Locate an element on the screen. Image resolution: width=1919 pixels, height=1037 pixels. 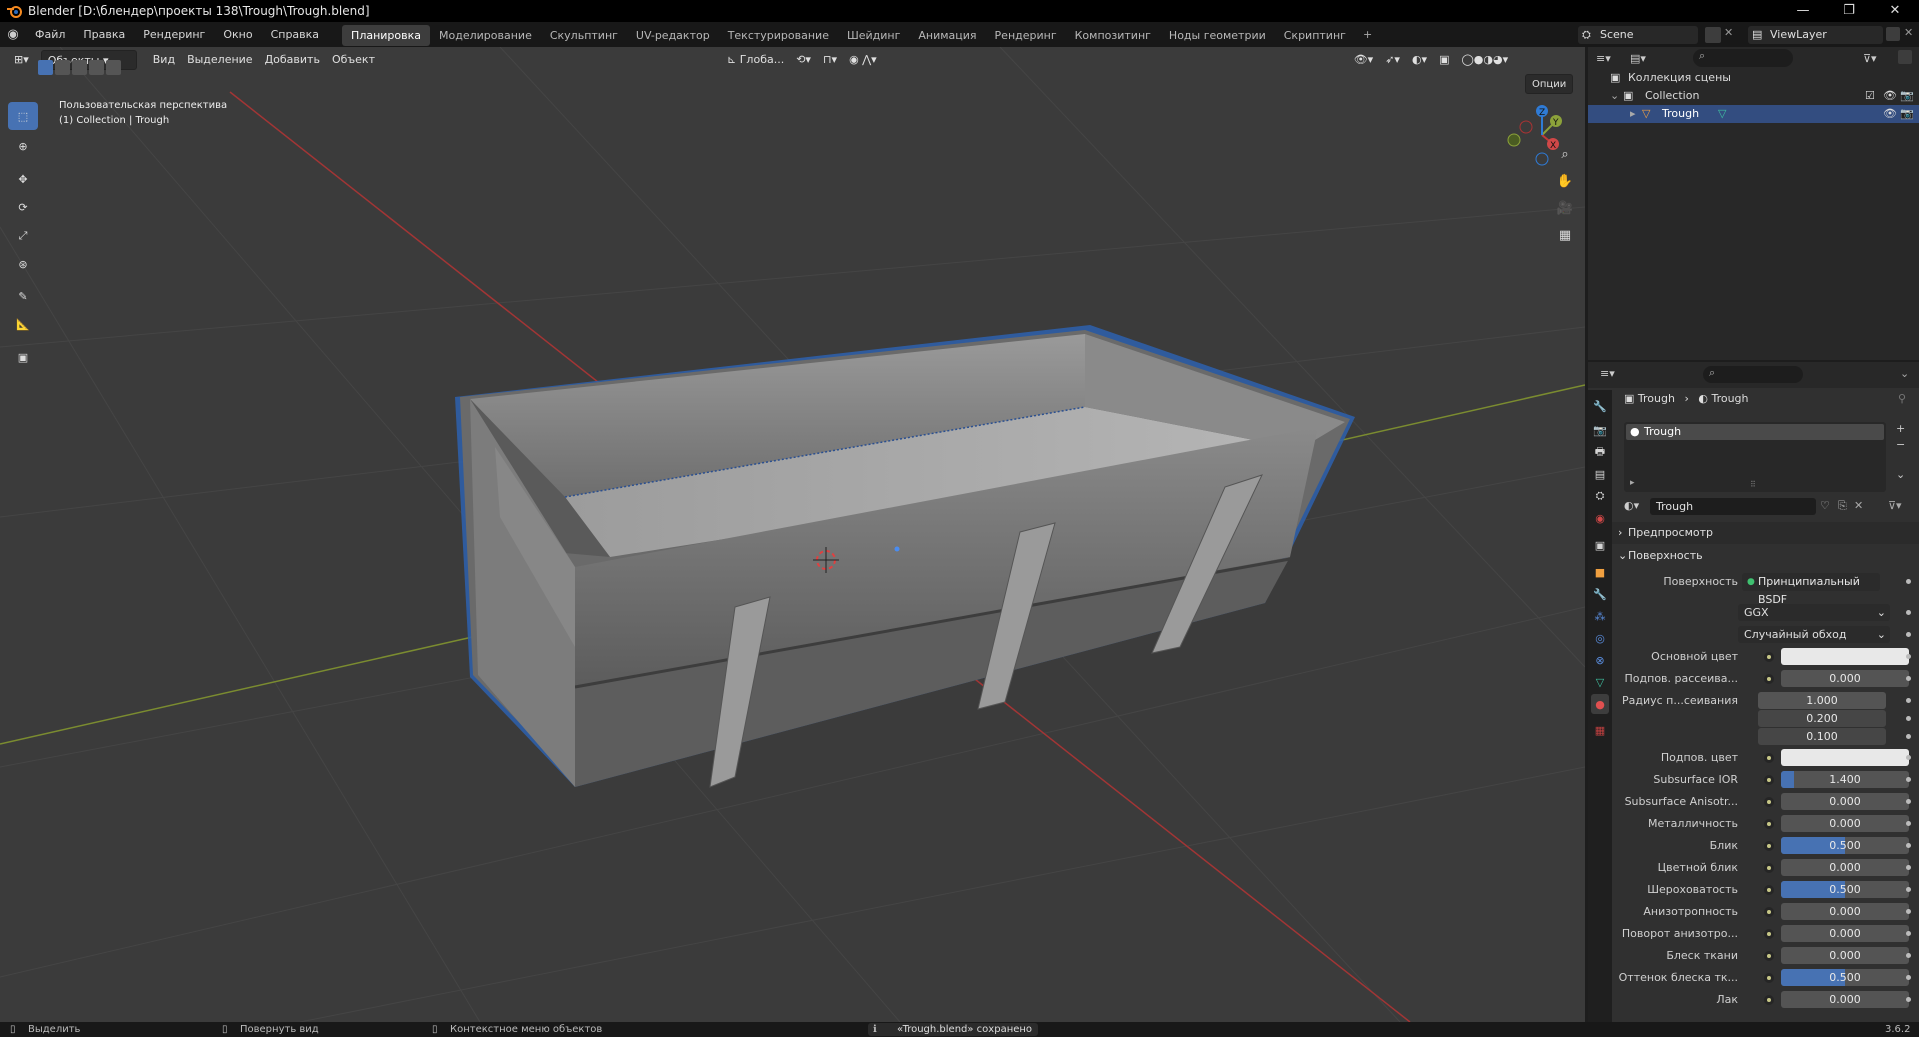
material-tab-icon: ● is located at coordinates (1600, 704).